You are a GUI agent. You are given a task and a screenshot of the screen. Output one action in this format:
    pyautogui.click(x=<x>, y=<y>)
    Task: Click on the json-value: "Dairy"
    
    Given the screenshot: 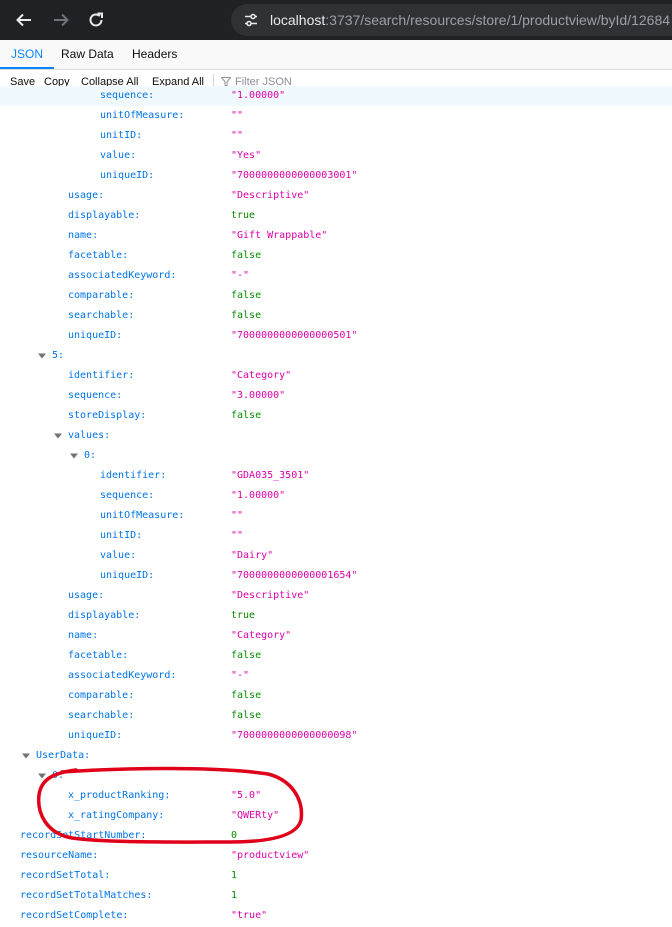 What is the action you would take?
    pyautogui.click(x=252, y=555)
    